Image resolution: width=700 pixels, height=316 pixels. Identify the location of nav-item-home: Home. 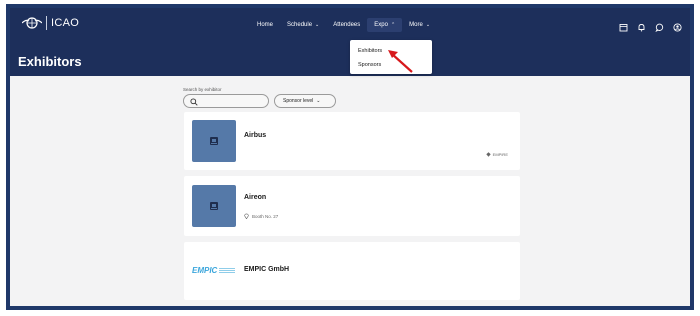
(265, 25).